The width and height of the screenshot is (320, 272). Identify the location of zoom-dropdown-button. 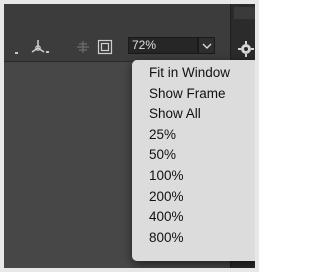
(206, 45).